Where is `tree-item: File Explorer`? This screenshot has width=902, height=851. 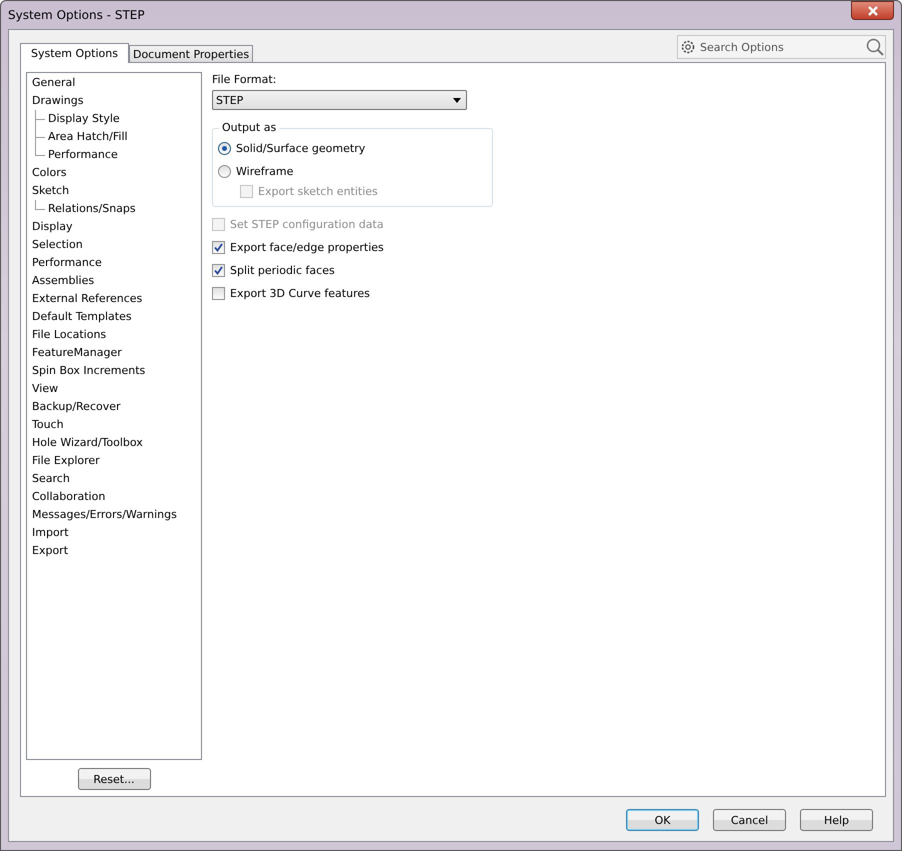 tree-item: File Explorer is located at coordinates (116, 461).